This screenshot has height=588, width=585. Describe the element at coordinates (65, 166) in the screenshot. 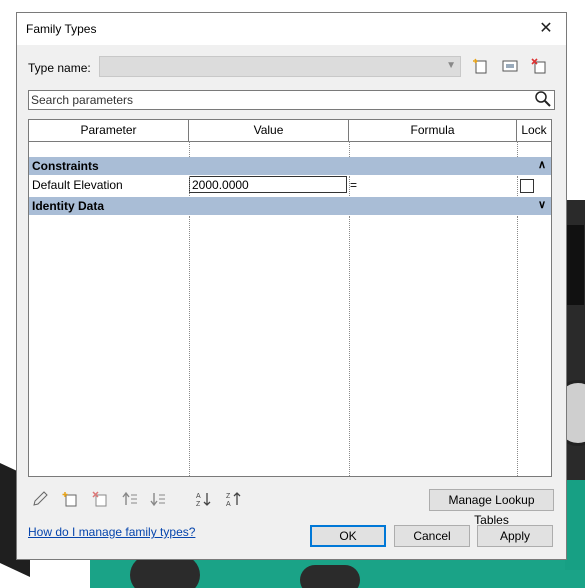

I see `group-title: Constraints` at that location.